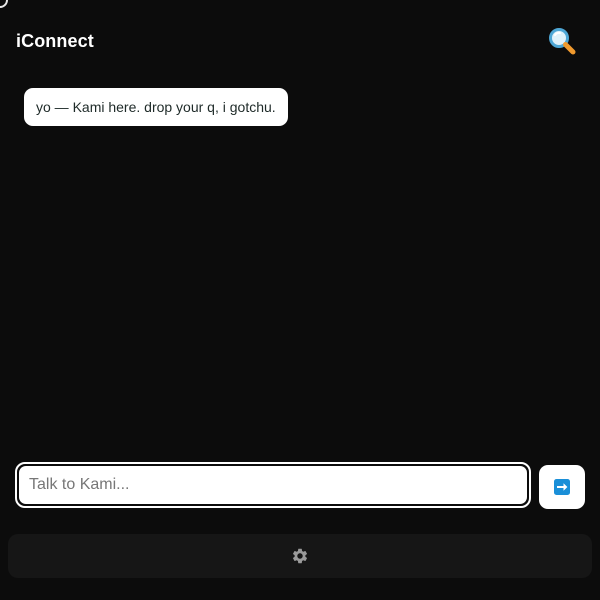 This screenshot has height=600, width=600. I want to click on bottom-bar, so click(300, 556).